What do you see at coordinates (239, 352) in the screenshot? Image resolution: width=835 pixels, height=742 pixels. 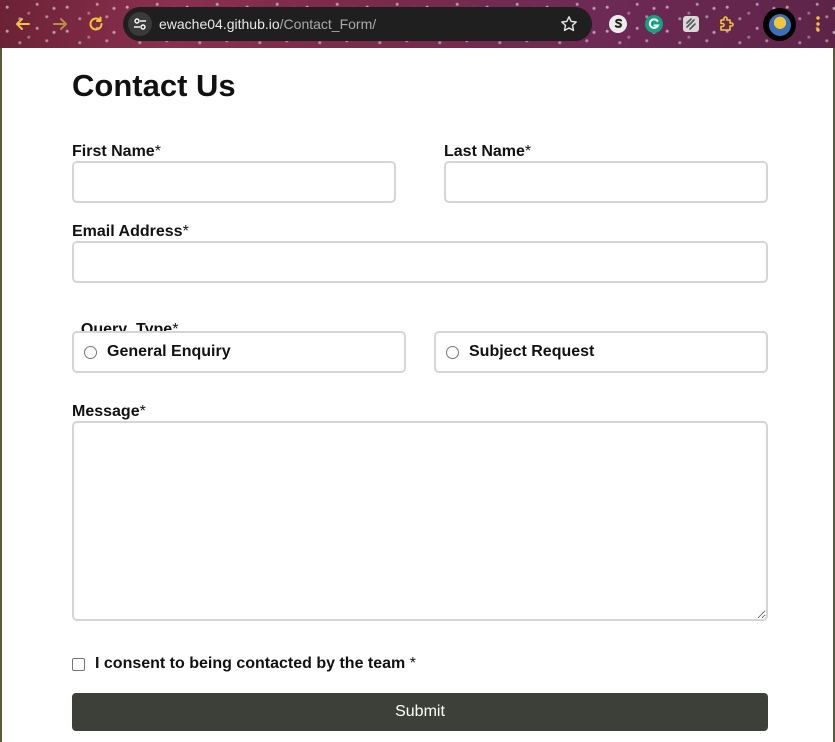 I see `radio-general-enquiry: General Enquiry` at bounding box center [239, 352].